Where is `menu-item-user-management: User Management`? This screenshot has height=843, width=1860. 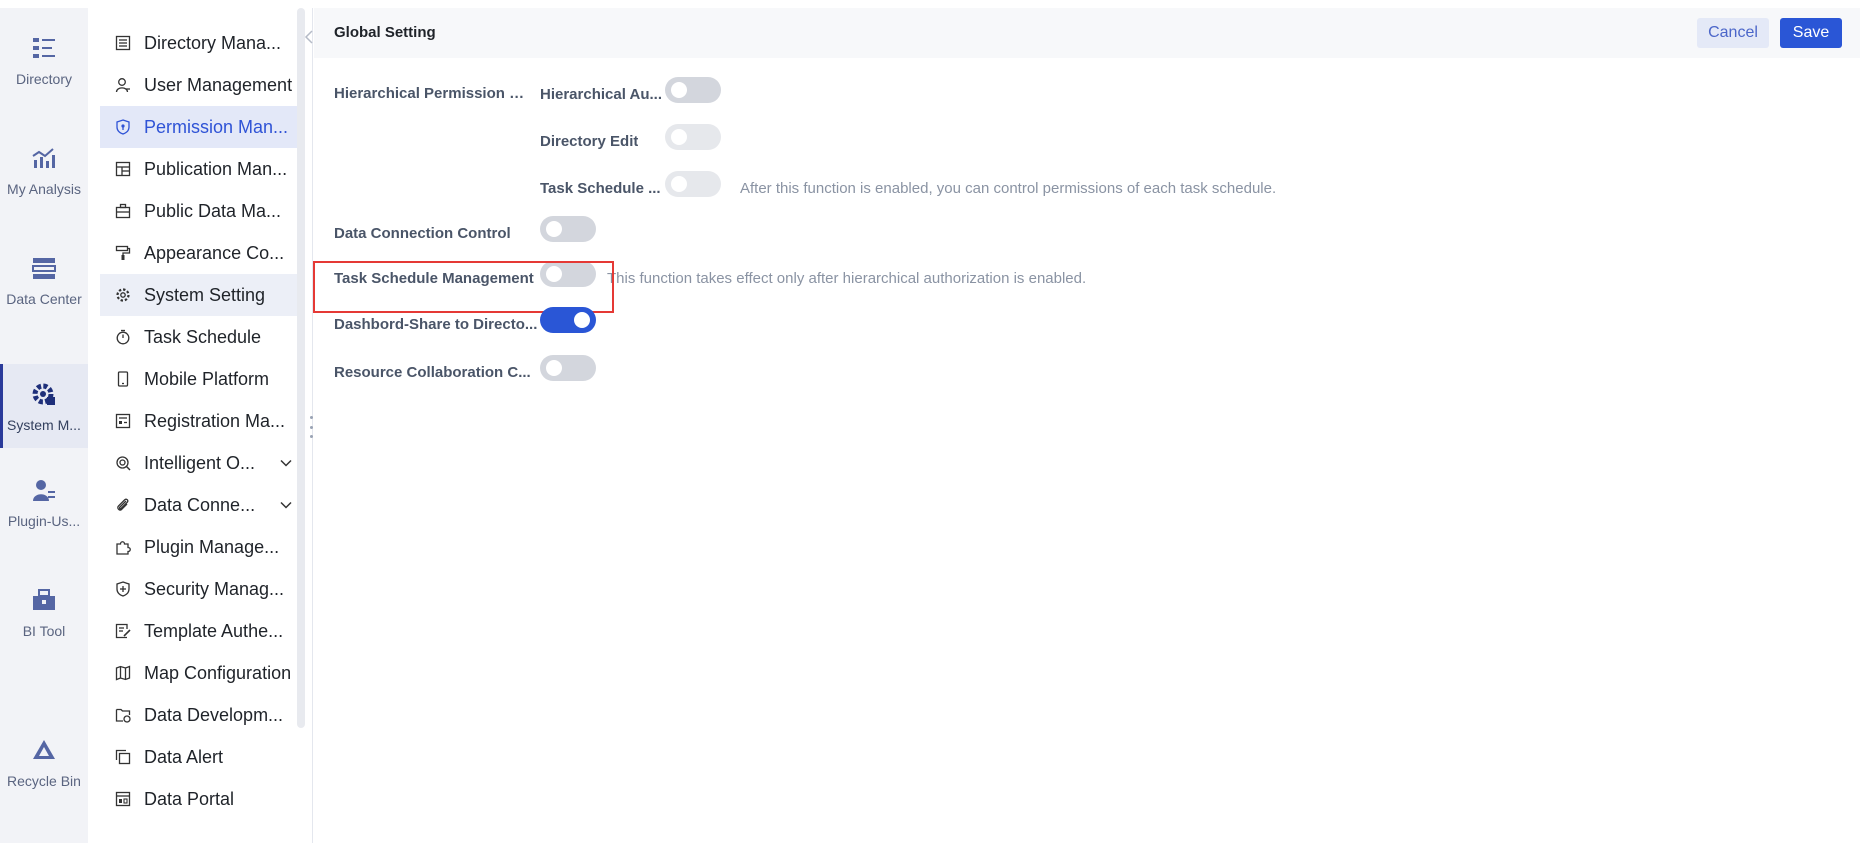
menu-item-user-management: User Management is located at coordinates (199, 85).